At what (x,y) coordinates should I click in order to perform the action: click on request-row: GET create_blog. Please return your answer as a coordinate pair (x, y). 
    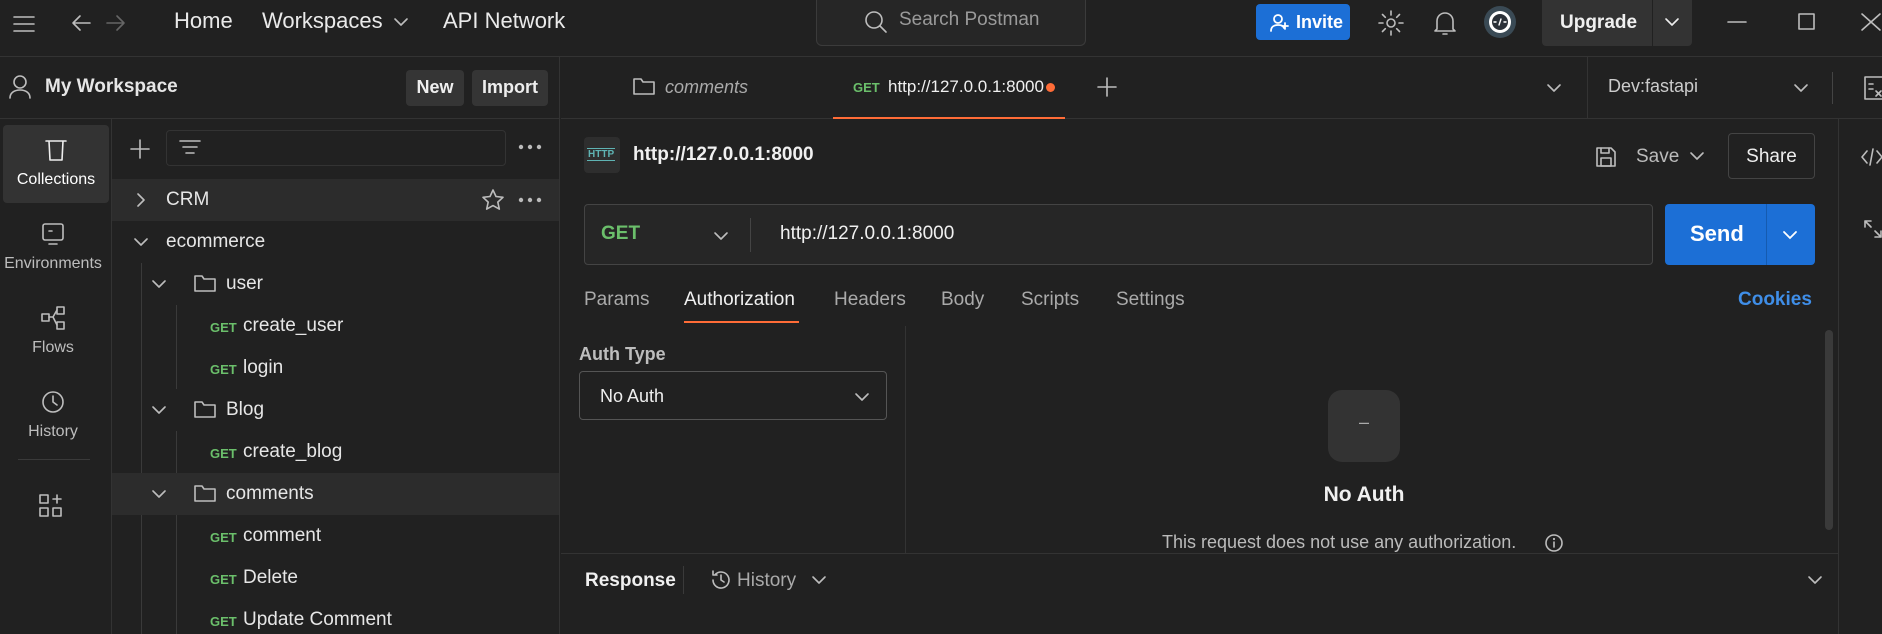
    Looking at the image, I should click on (335, 452).